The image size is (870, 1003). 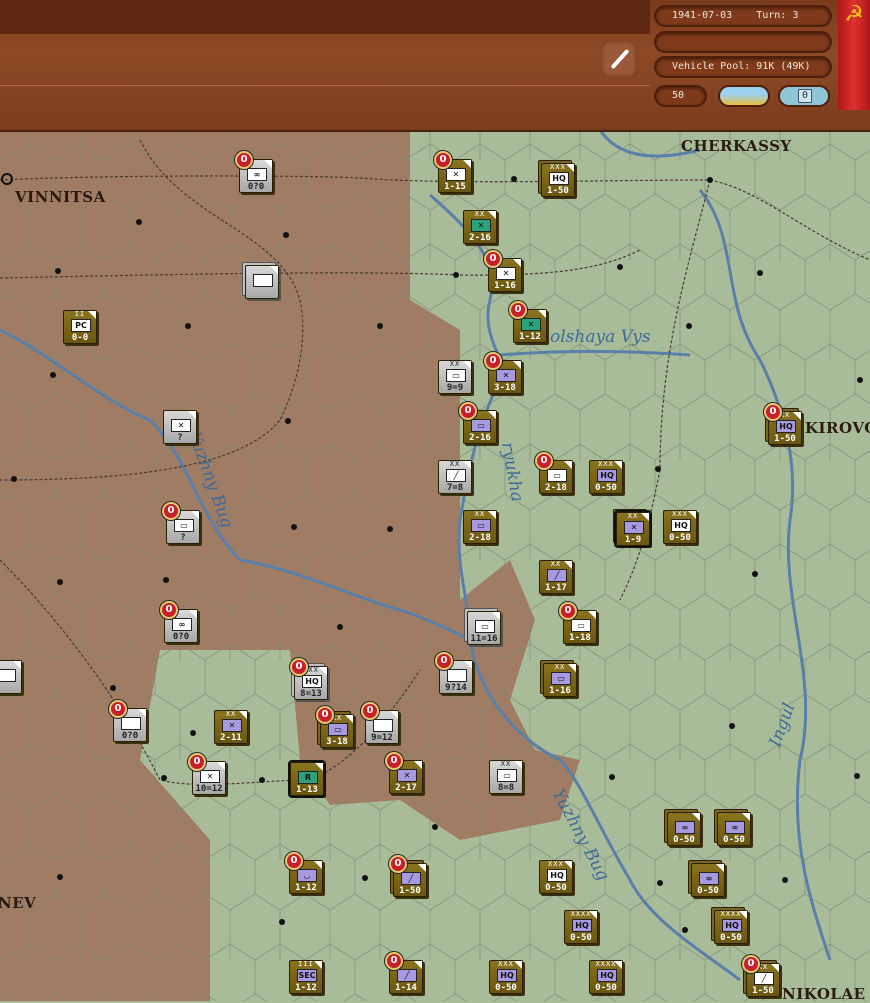 I want to click on unit-type-icon: HQ, so click(x=557, y=875).